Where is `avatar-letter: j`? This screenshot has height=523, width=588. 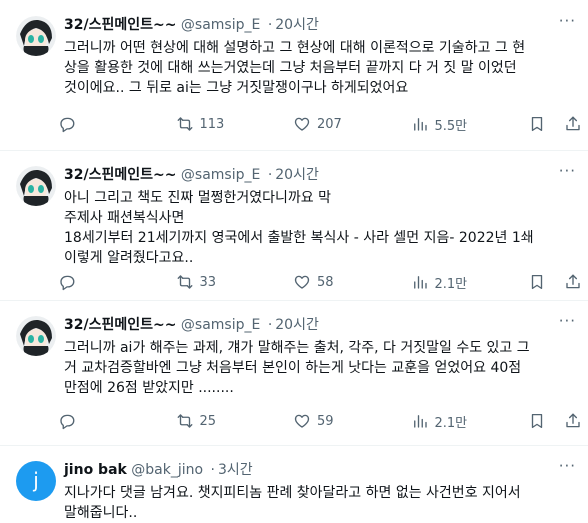 avatar-letter: j is located at coordinates (36, 480).